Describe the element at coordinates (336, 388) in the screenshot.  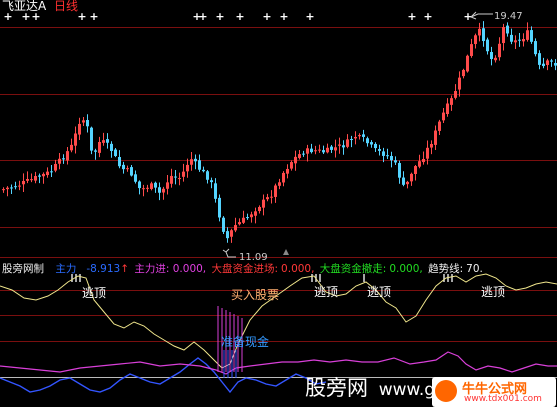
I see `site-name: 股旁网` at that location.